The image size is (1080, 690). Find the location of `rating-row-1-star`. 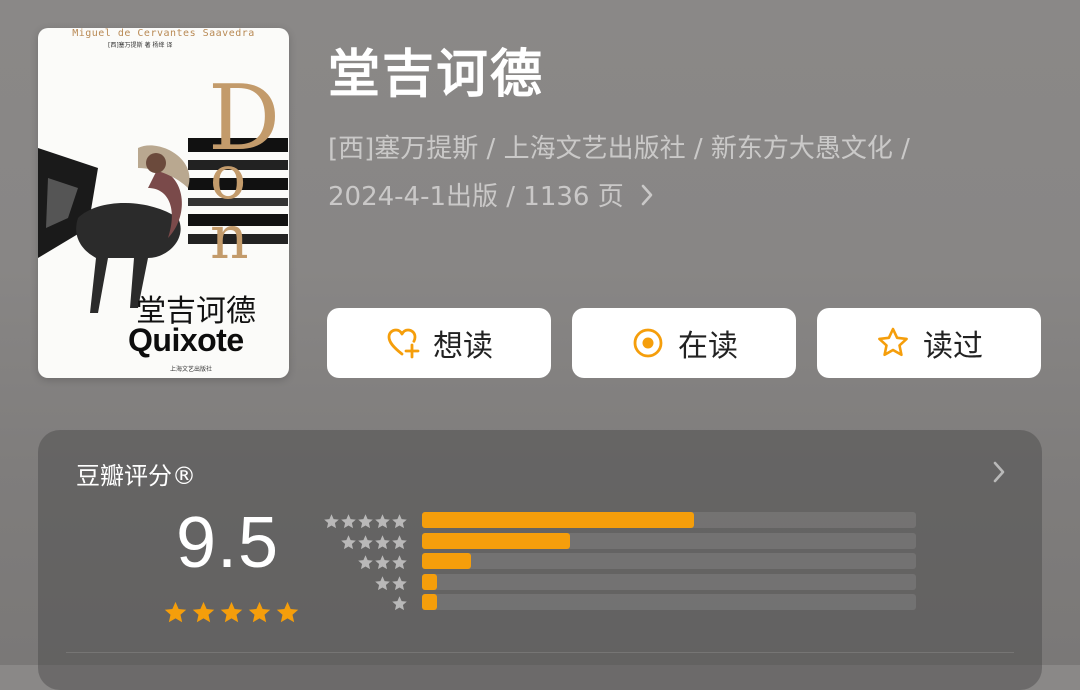

rating-row-1-star is located at coordinates (620, 603).